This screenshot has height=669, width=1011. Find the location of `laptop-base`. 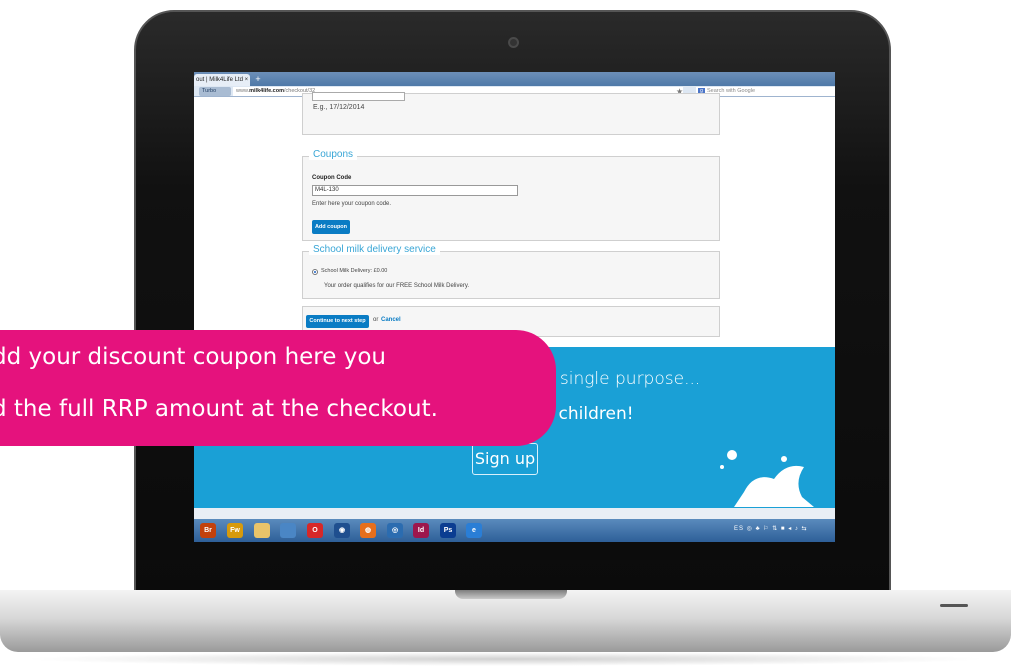

laptop-base is located at coordinates (505, 621).